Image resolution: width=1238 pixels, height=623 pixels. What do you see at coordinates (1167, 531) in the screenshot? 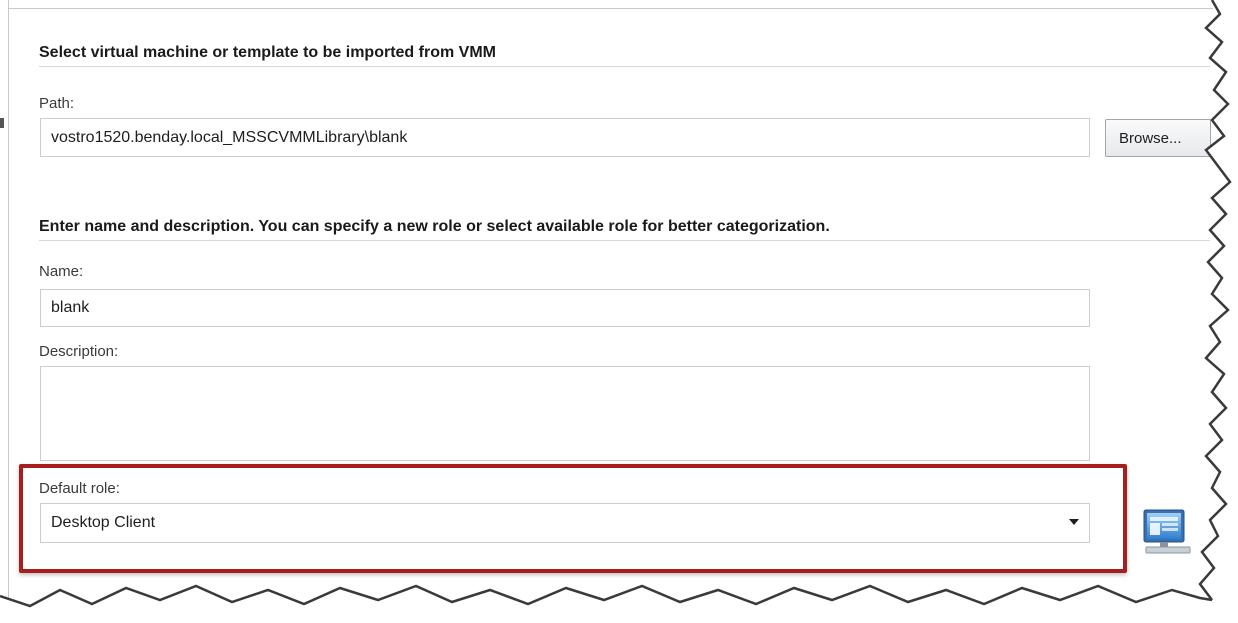
I see `computer-icon` at bounding box center [1167, 531].